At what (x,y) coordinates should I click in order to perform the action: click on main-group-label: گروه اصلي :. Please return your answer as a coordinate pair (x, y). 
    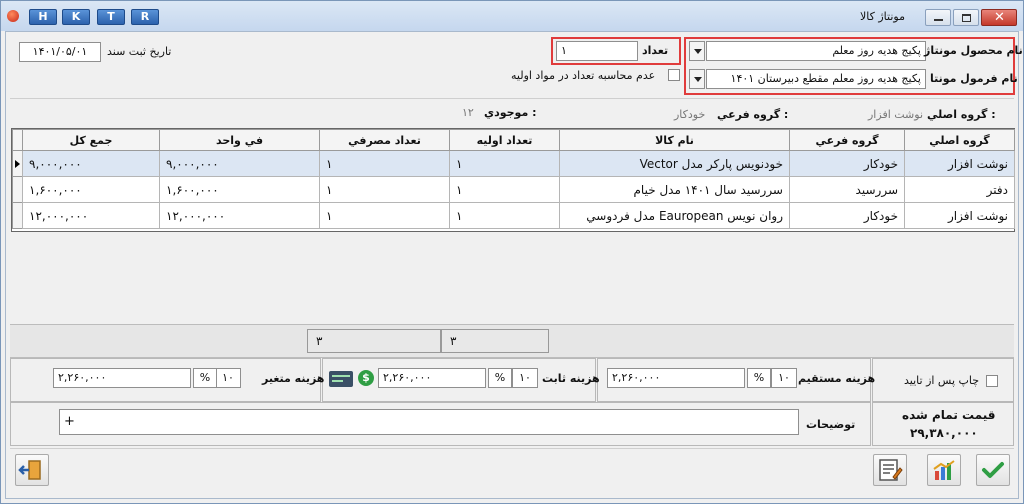
    Looking at the image, I should click on (961, 114).